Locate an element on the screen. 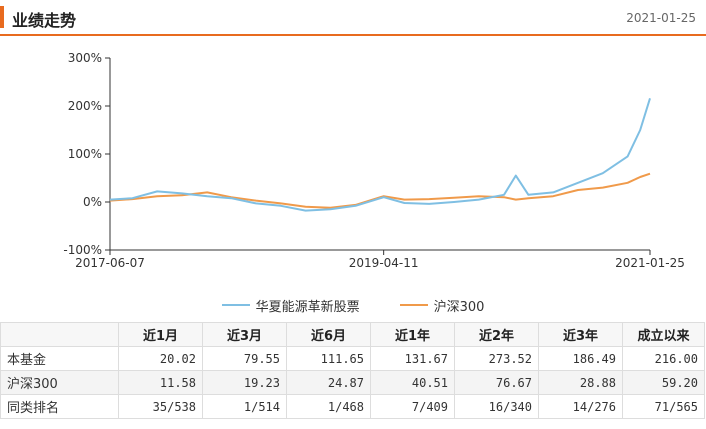 This screenshot has height=429, width=706. column-header: 近6月 is located at coordinates (328, 334).